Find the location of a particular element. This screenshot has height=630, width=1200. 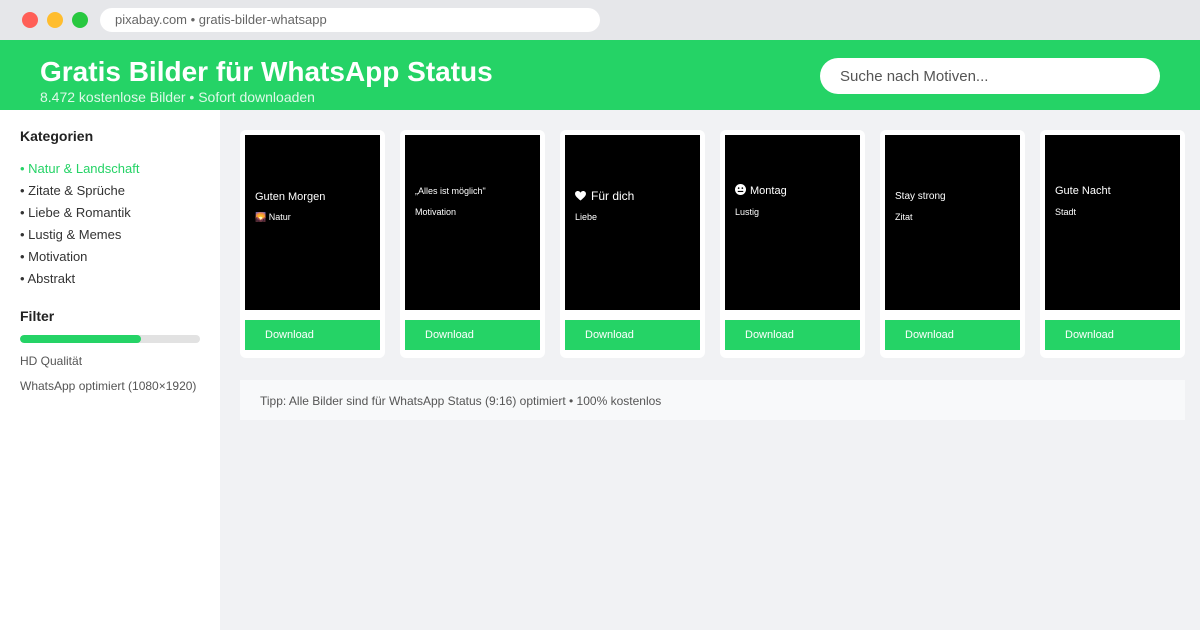

category-item: • Abstrakt is located at coordinates (79, 279).